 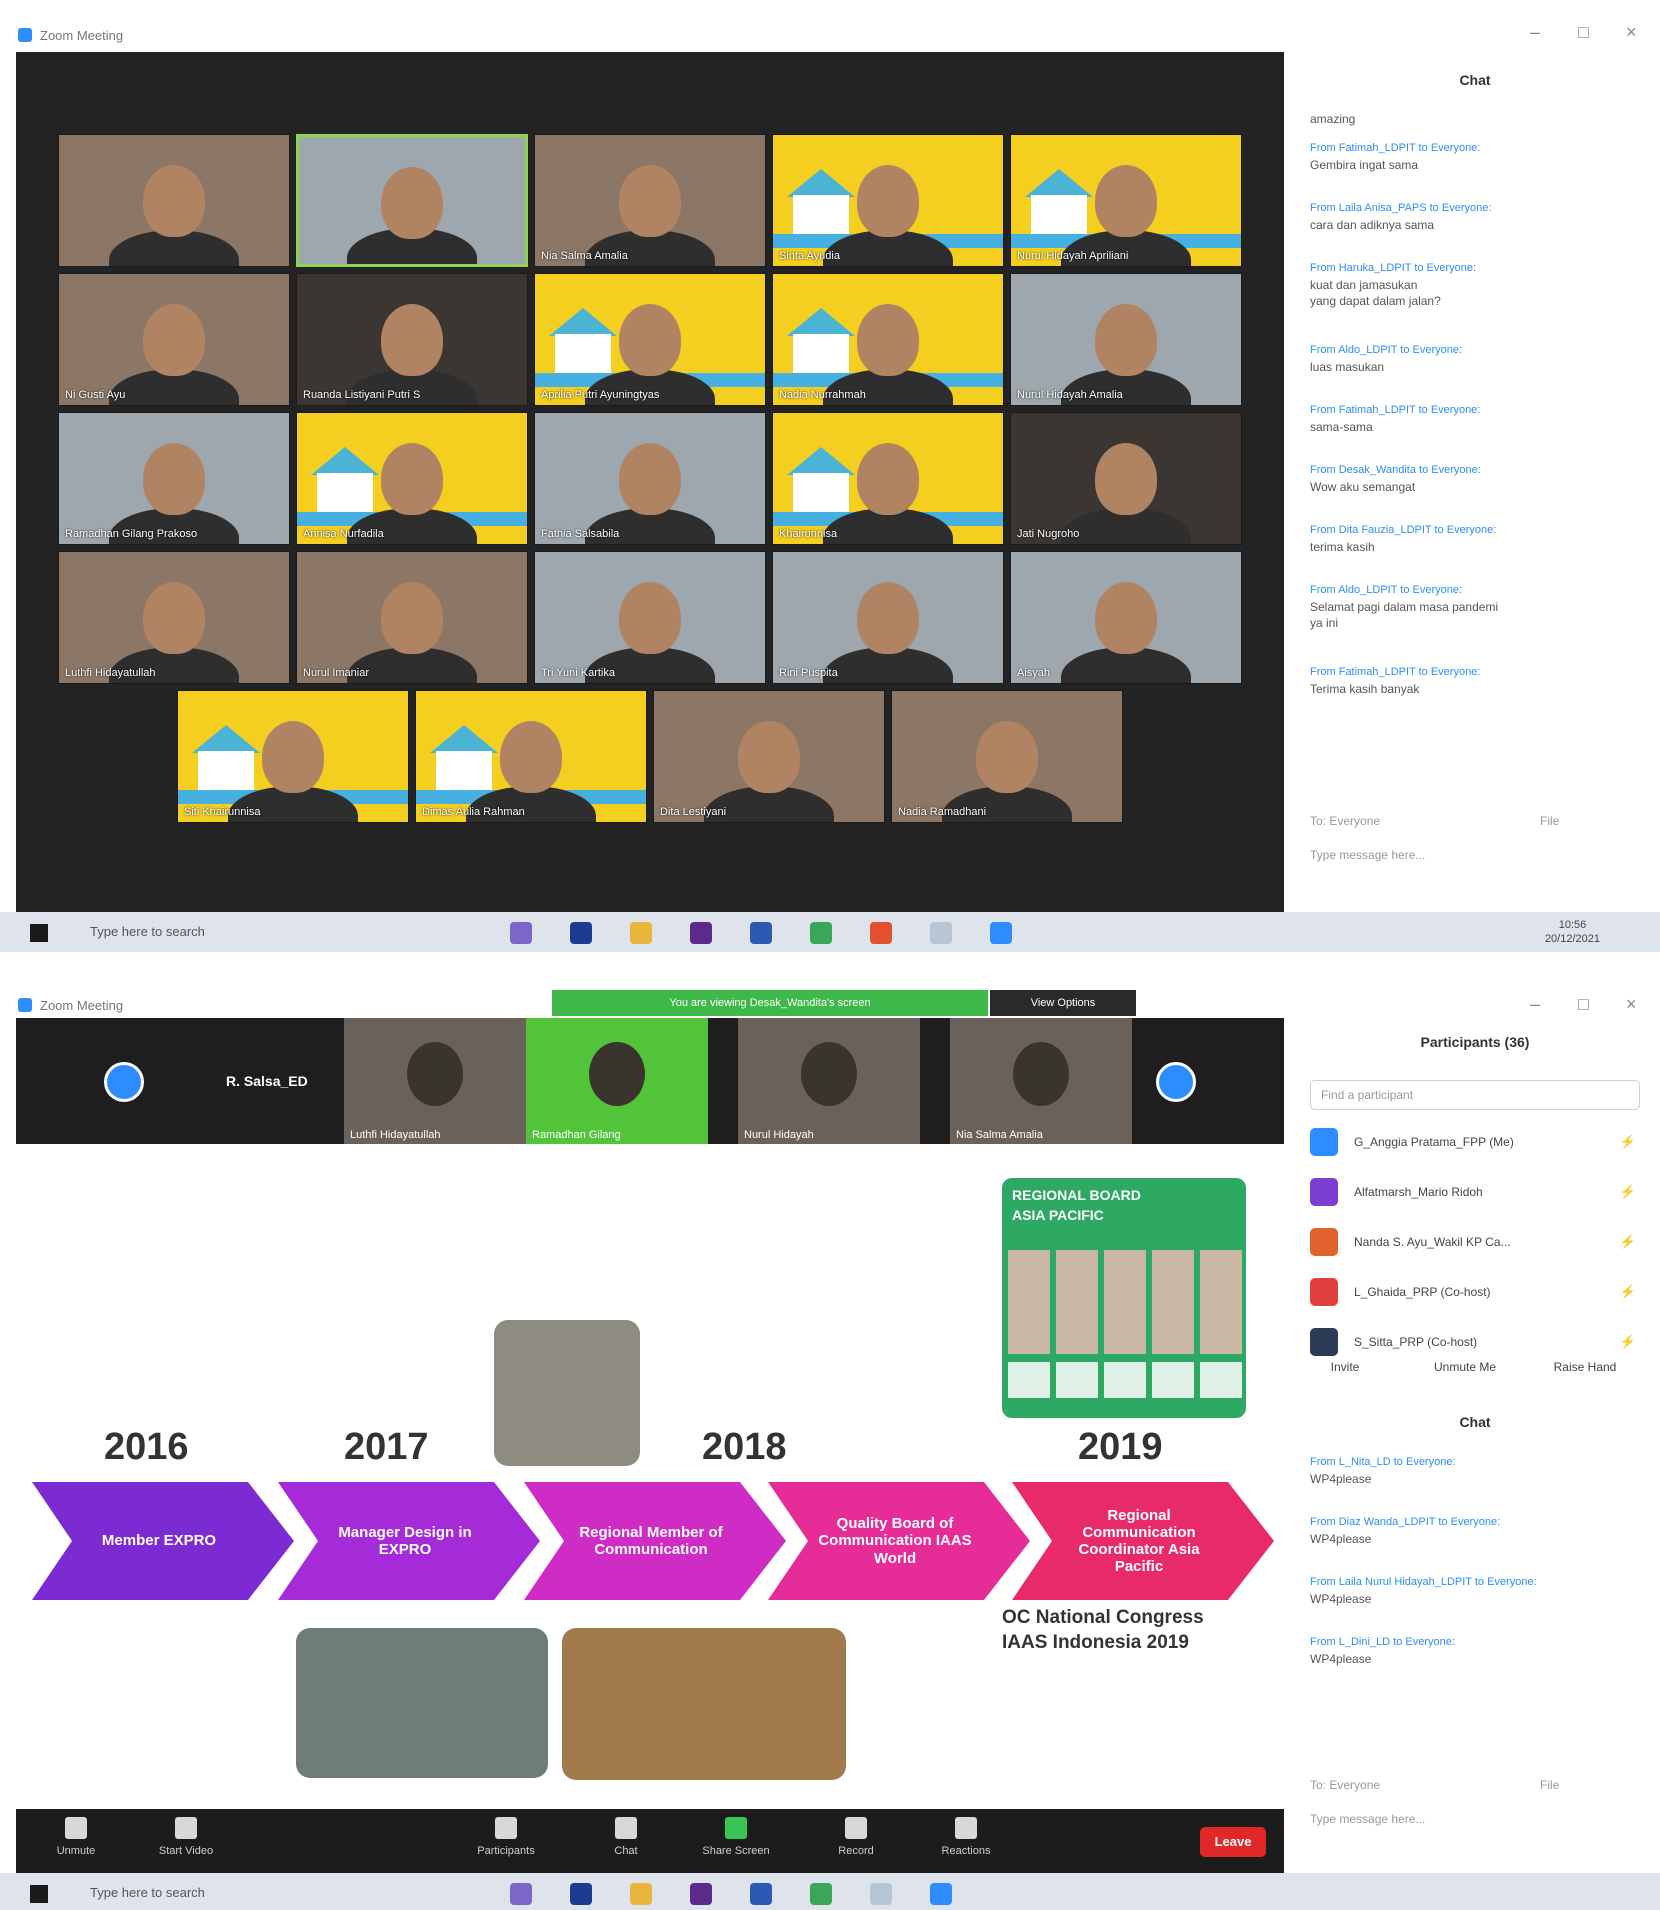 What do you see at coordinates (1126, 339) in the screenshot?
I see `participant-video-tile: Nurul Hidayah Amalia` at bounding box center [1126, 339].